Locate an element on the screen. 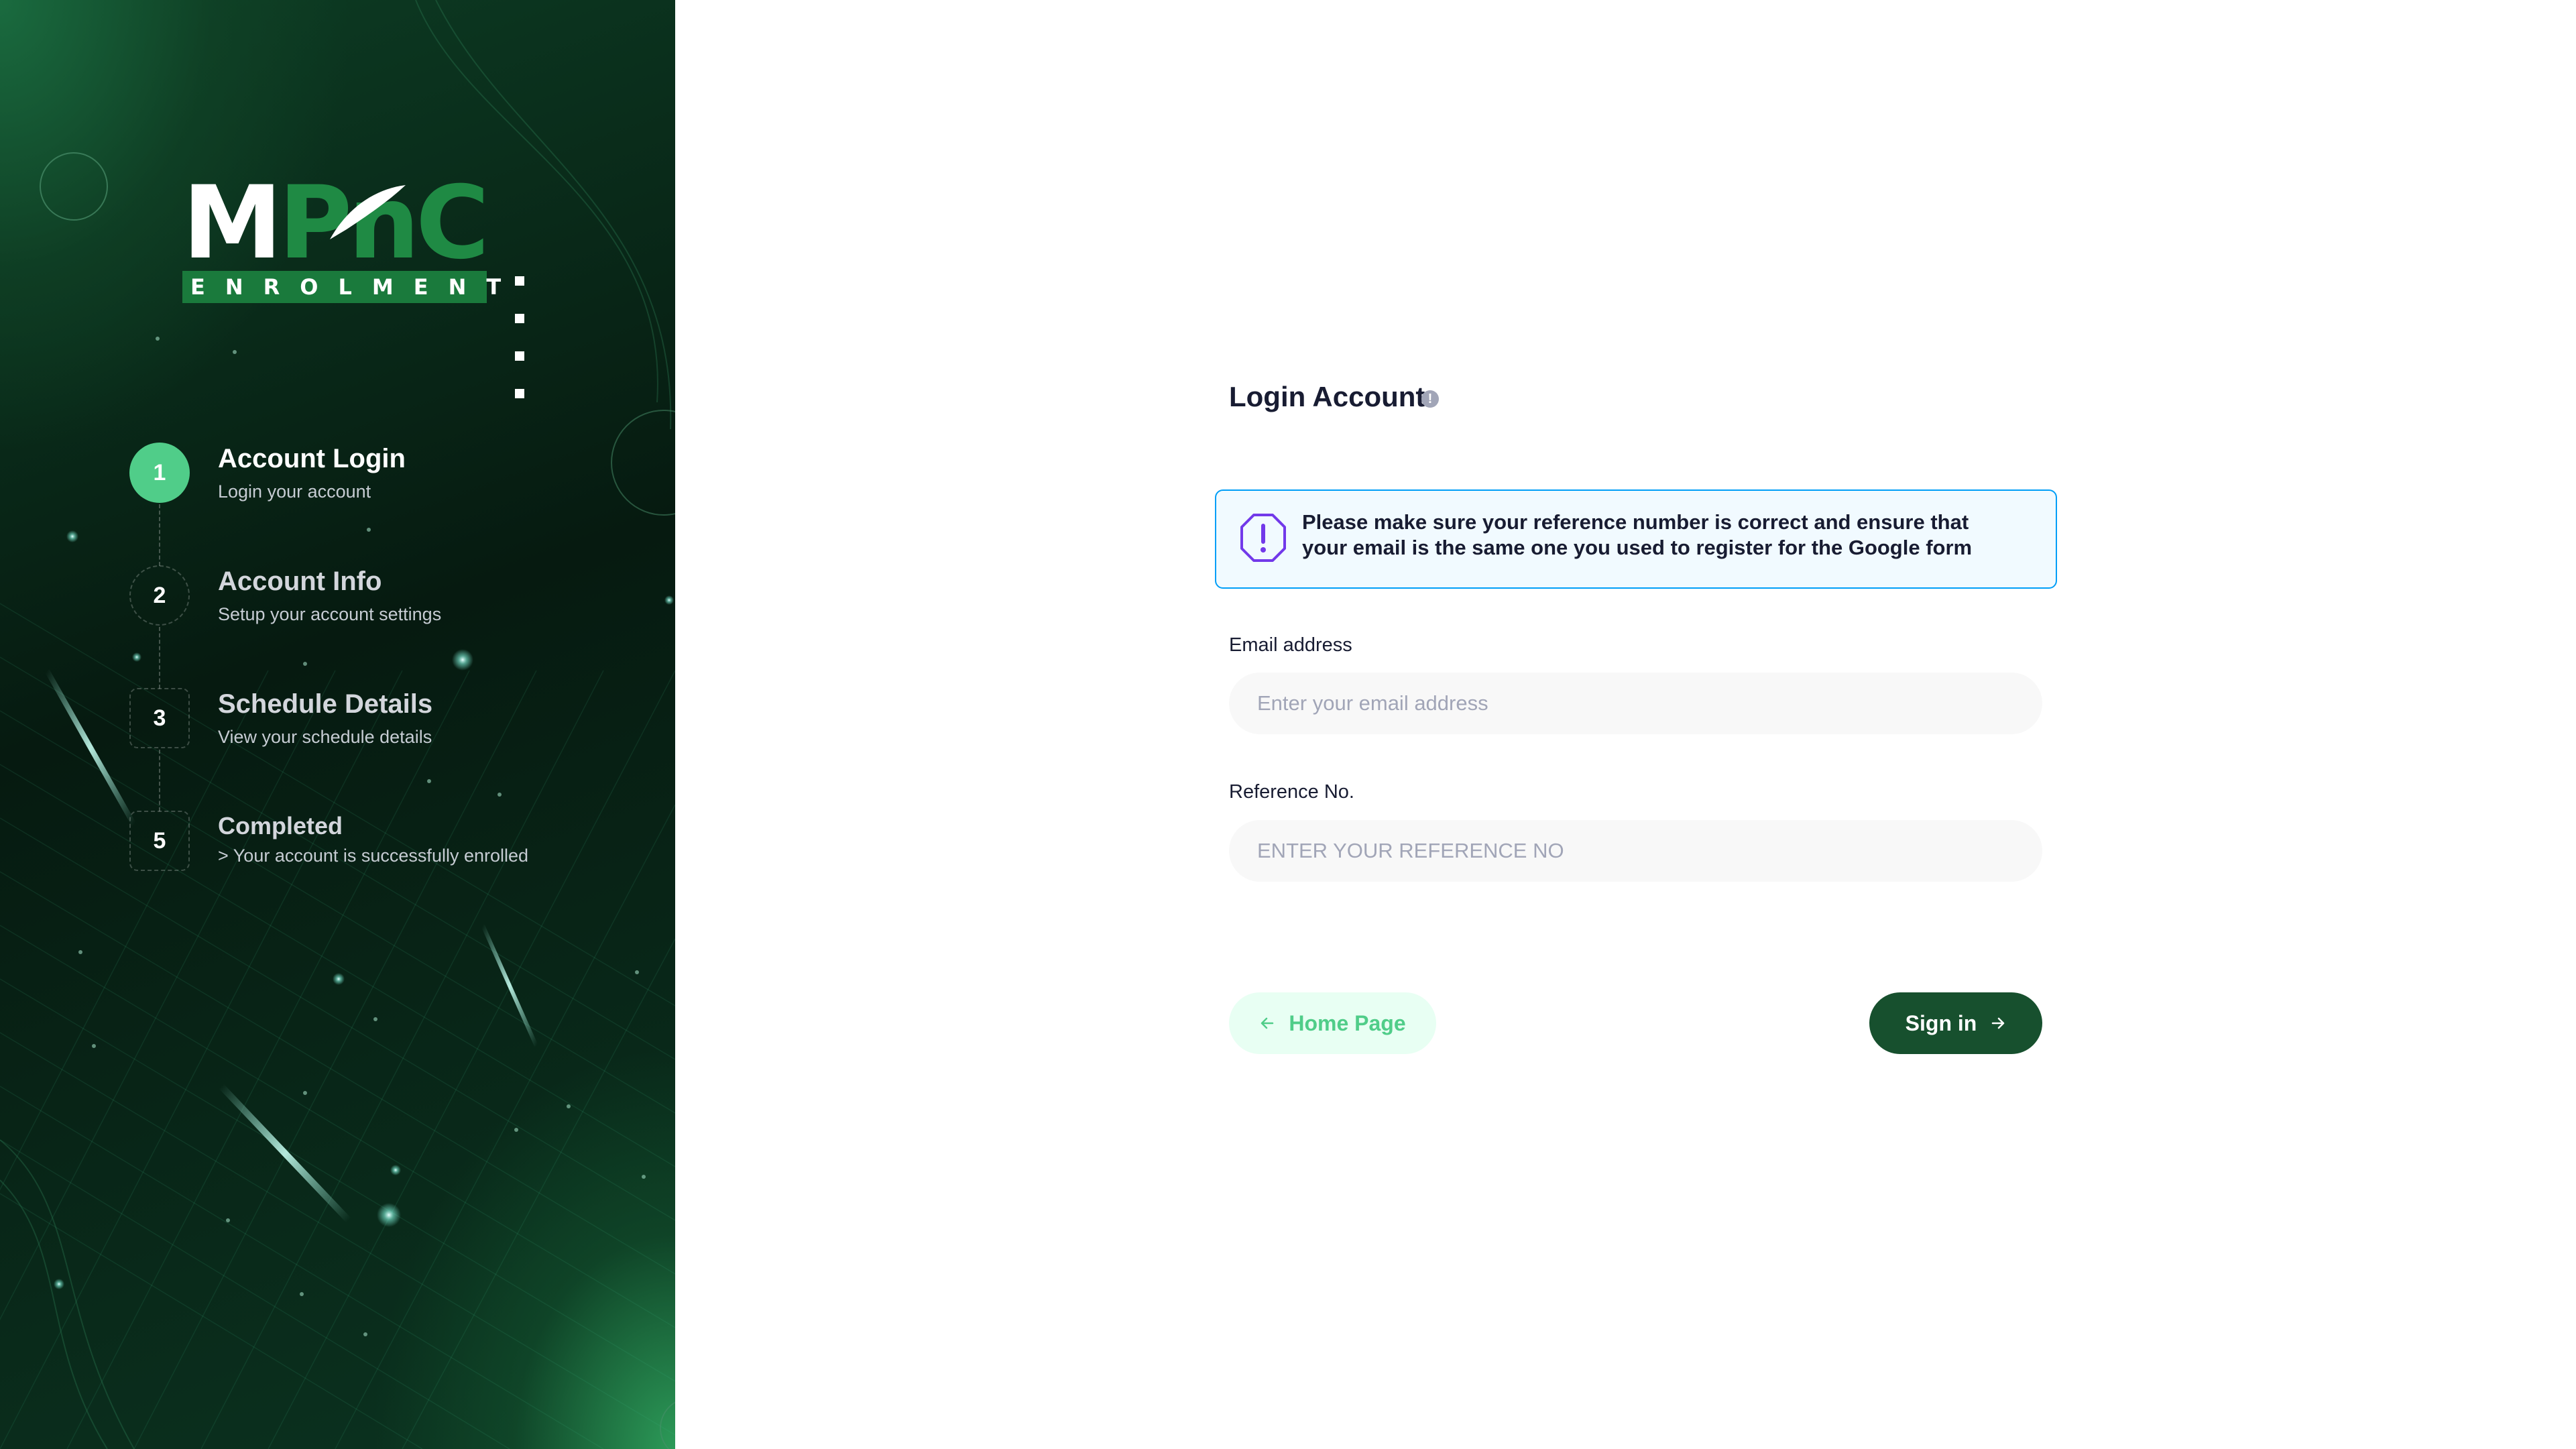 The image size is (2576, 1449). email-field is located at coordinates (1635, 704).